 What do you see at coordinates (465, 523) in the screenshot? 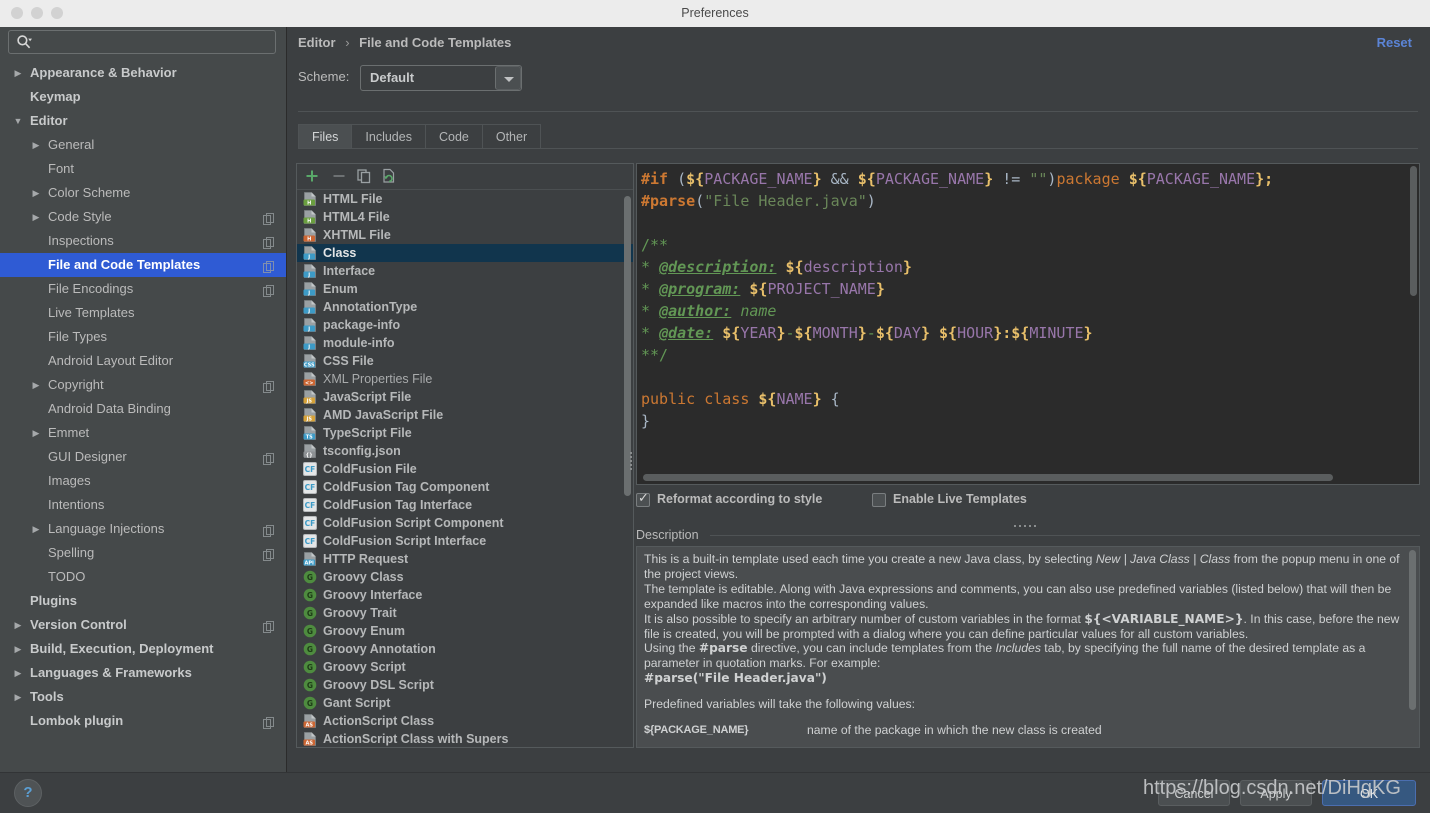
I see `list-item: CF ColdFusion Script Component` at bounding box center [465, 523].